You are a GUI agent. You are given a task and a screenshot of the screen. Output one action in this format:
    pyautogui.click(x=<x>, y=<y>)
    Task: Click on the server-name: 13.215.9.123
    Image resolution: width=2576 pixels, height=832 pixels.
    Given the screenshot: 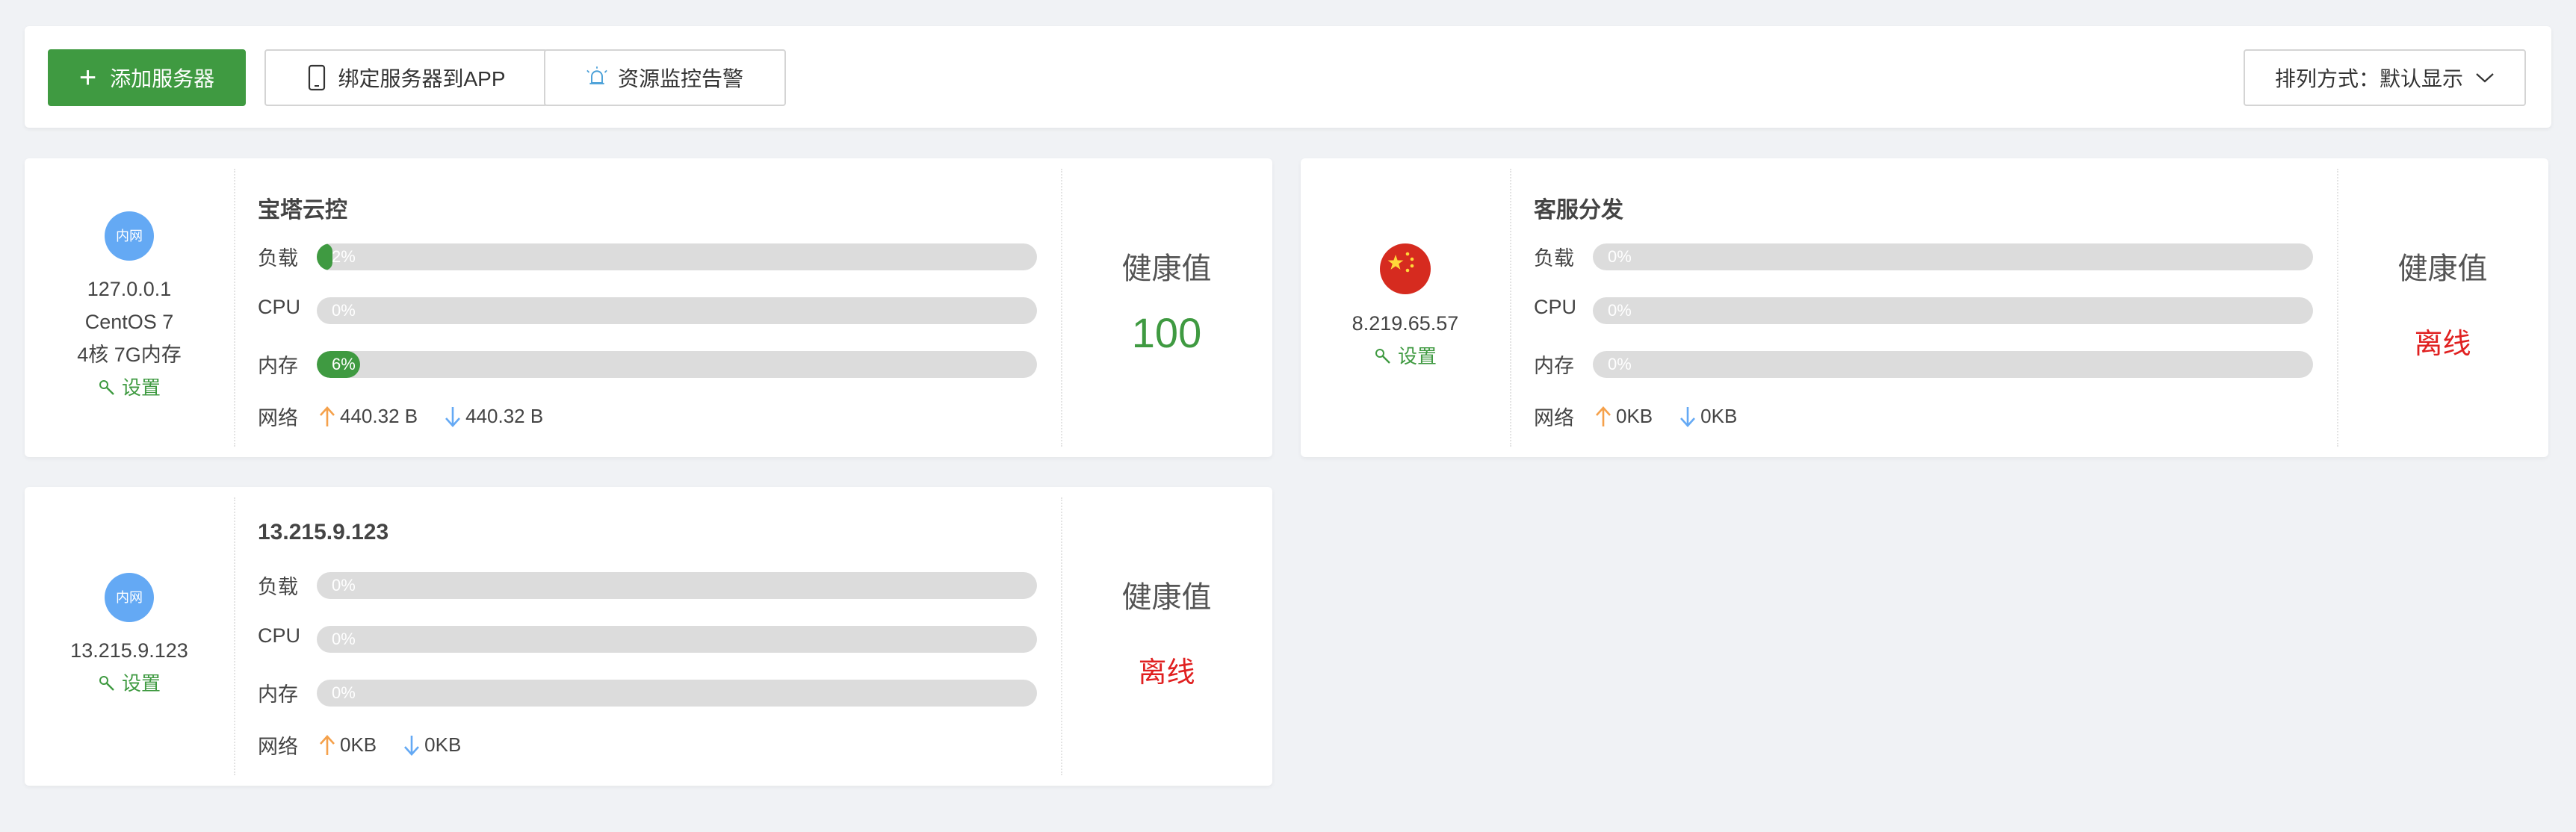 What is the action you would take?
    pyautogui.click(x=323, y=532)
    